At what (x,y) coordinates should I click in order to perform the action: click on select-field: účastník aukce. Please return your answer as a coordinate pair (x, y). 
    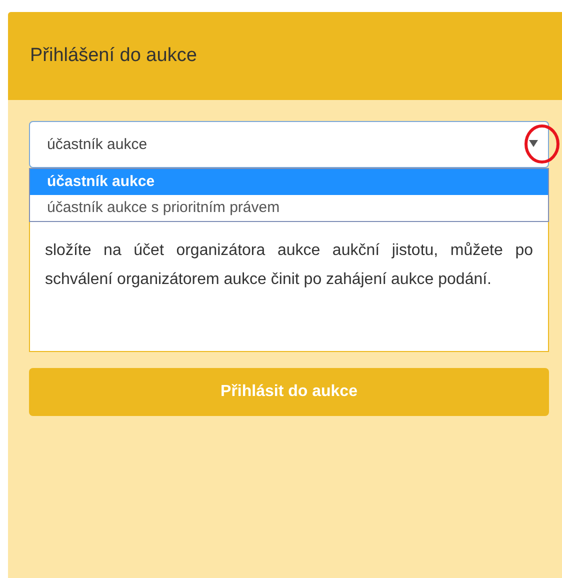
    Looking at the image, I should click on (289, 144).